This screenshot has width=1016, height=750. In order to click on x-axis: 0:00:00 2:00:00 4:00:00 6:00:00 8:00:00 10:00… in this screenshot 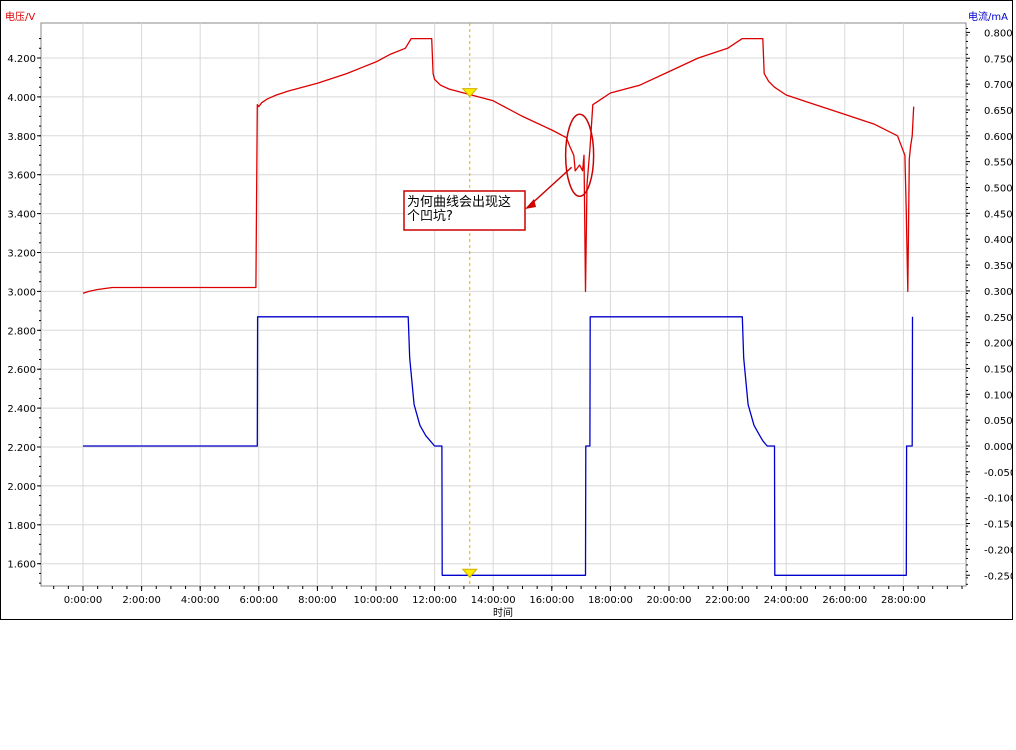, I will do `click(508, 596)`.